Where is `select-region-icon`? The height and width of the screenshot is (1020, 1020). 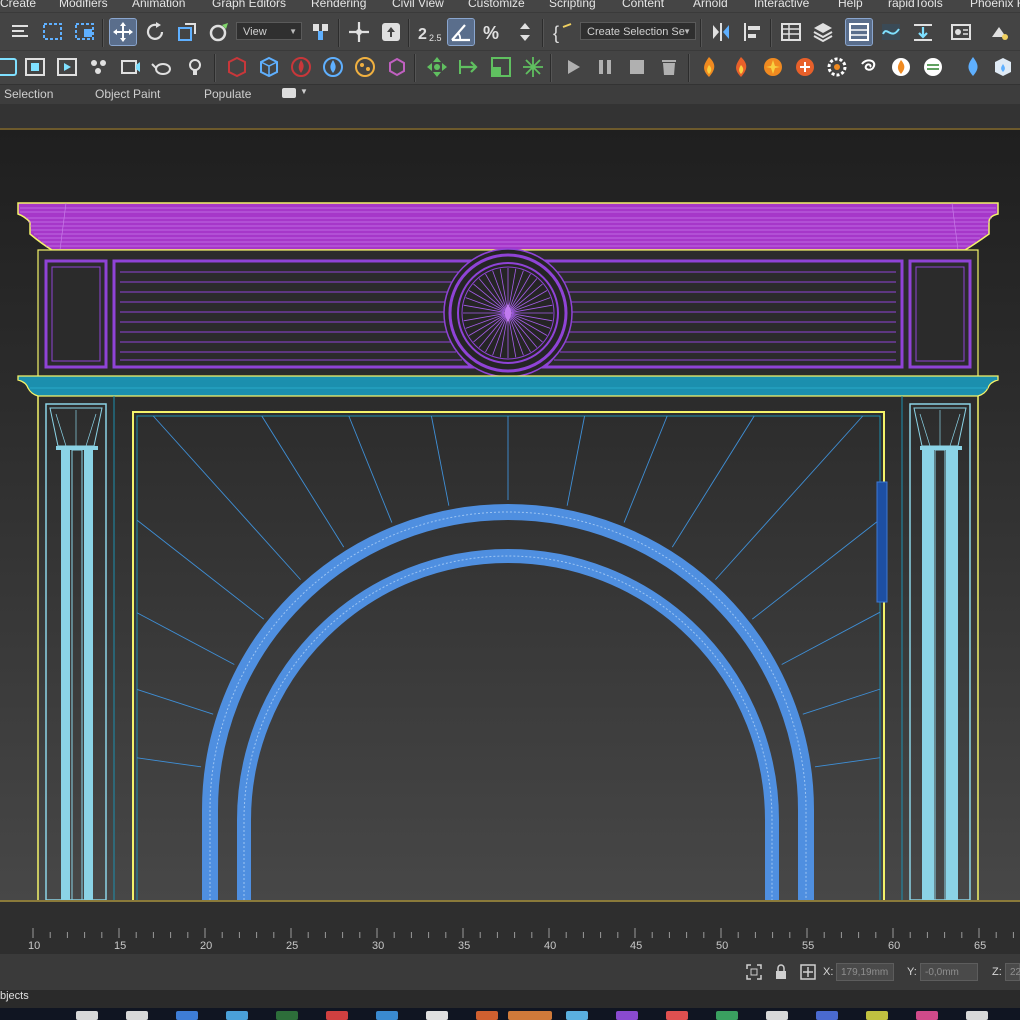
select-region-icon is located at coordinates (53, 32).